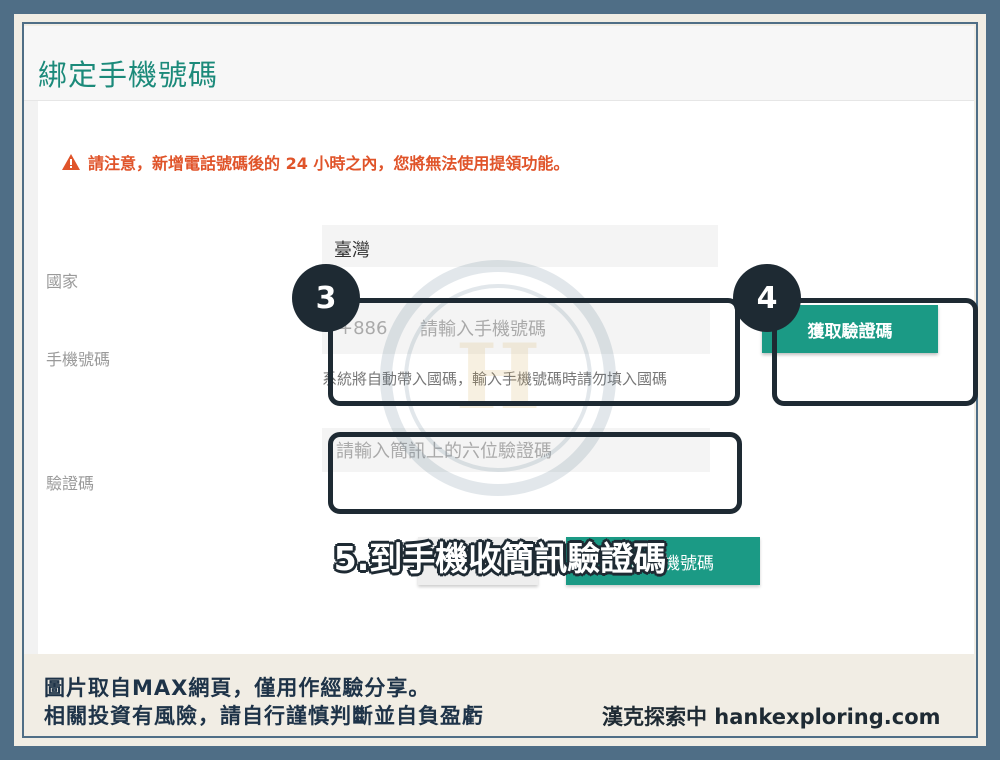  What do you see at coordinates (326, 298) in the screenshot?
I see `step-3-badge: 3` at bounding box center [326, 298].